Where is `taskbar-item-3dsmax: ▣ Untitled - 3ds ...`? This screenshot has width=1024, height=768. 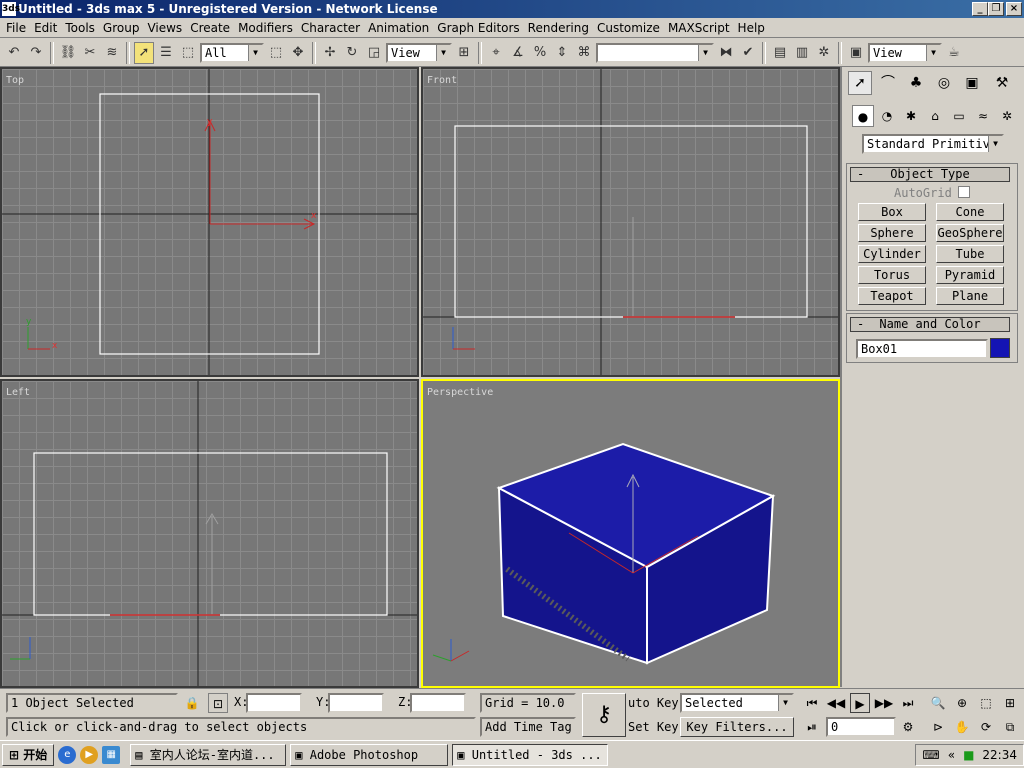
taskbar-item-3dsmax: ▣ Untitled - 3ds ... is located at coordinates (530, 754).